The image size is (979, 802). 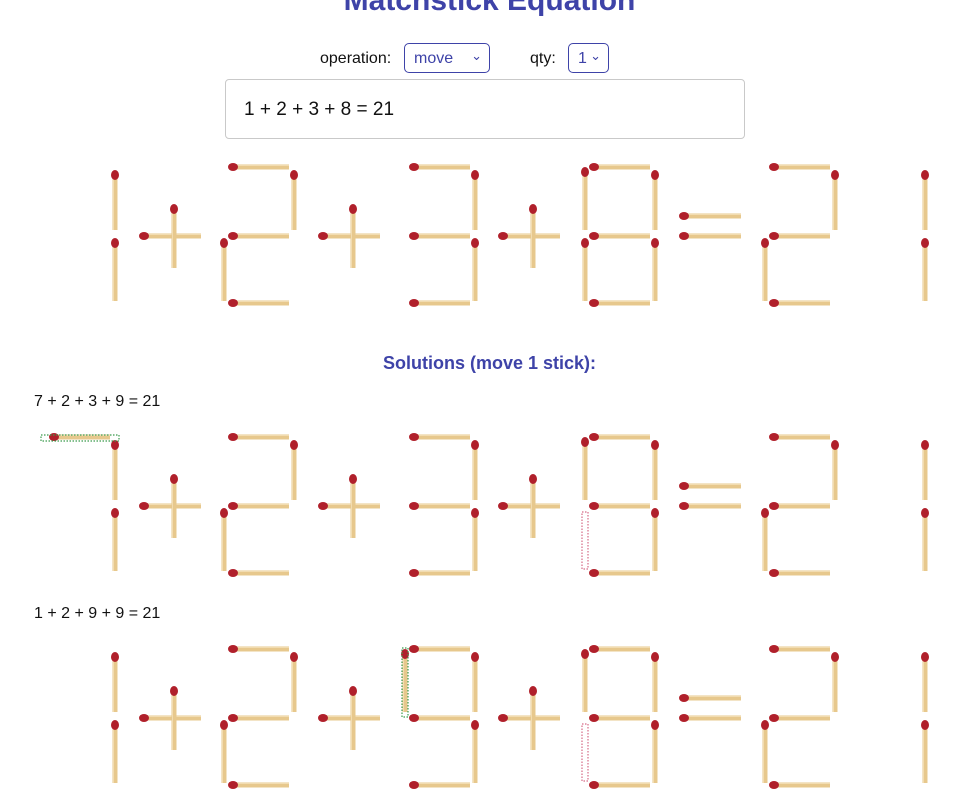 I want to click on page-title: Matchstick Equation, so click(x=489, y=8).